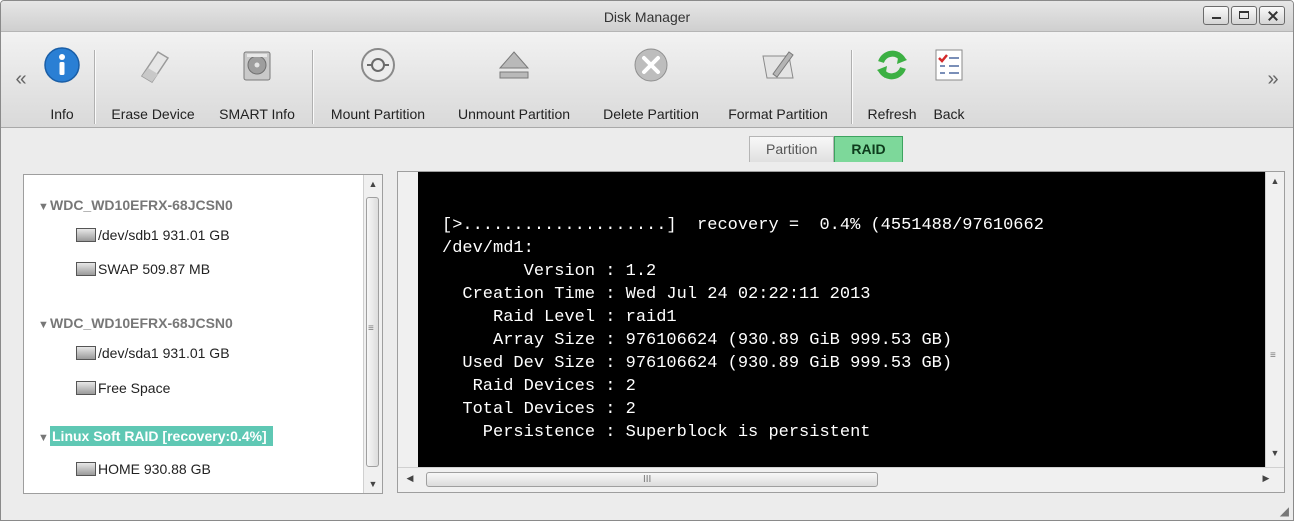 This screenshot has width=1294, height=521. Describe the element at coordinates (868, 149) in the screenshot. I see `tab-raid: RAID` at that location.